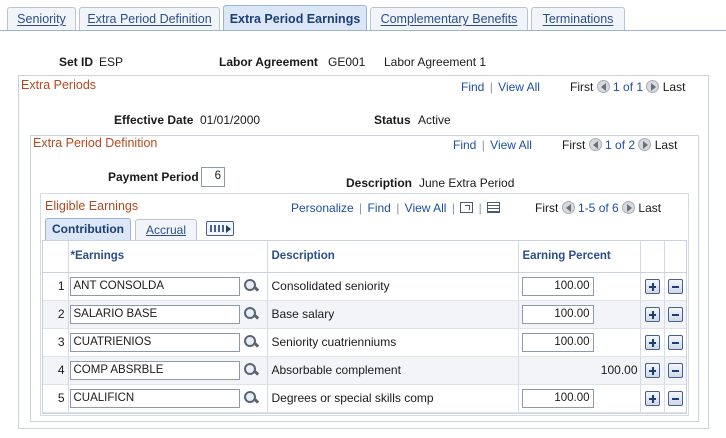 This screenshot has width=726, height=438. Describe the element at coordinates (650, 208) in the screenshot. I see `last-label: Last` at that location.